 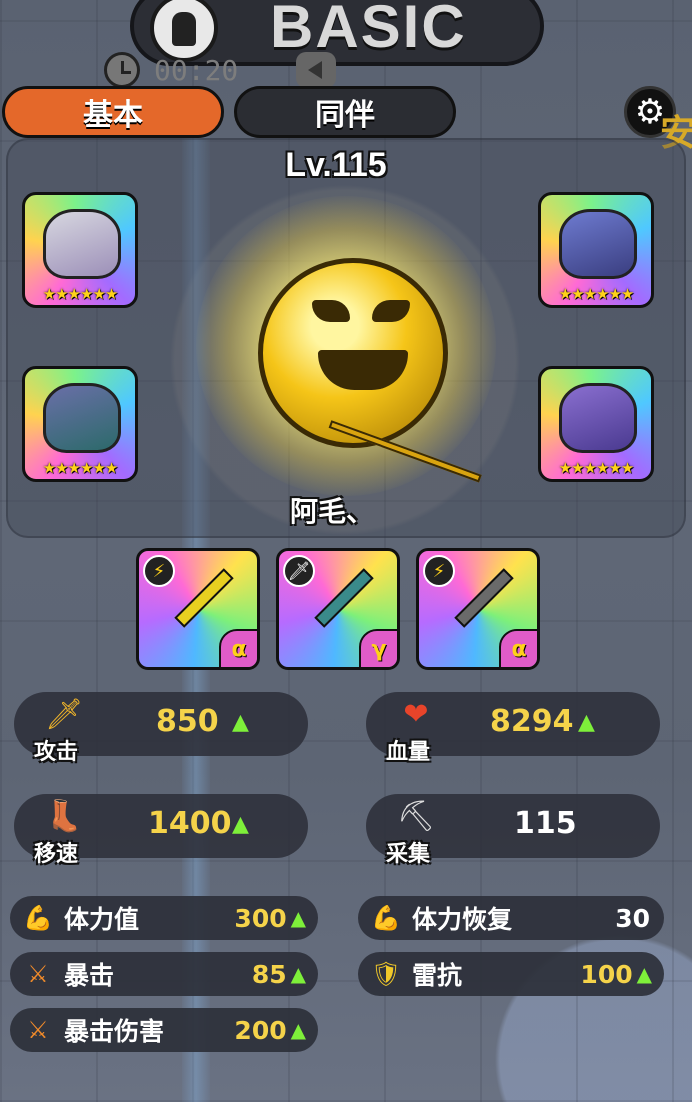 I want to click on companion-slot-2: ★★★★★★, so click(x=596, y=250).